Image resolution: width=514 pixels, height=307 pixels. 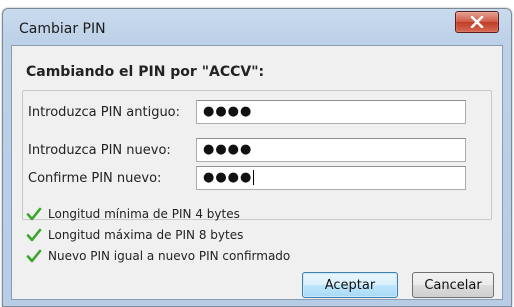 I want to click on old-pin-input: ●●●●, so click(x=331, y=112).